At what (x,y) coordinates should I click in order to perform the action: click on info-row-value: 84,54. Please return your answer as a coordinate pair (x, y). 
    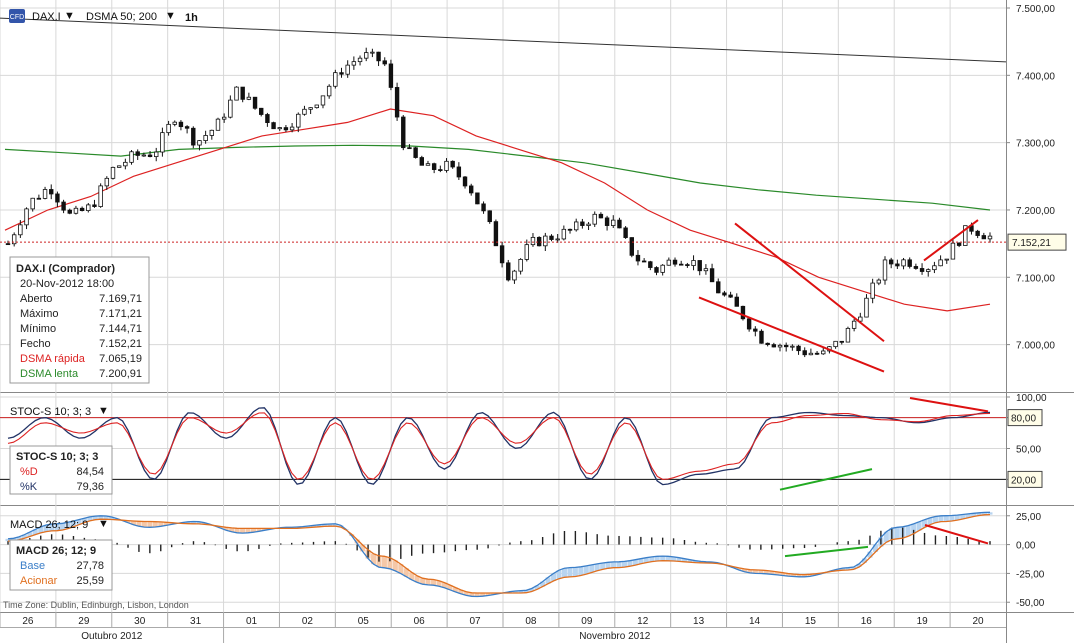
    Looking at the image, I should click on (90, 472).